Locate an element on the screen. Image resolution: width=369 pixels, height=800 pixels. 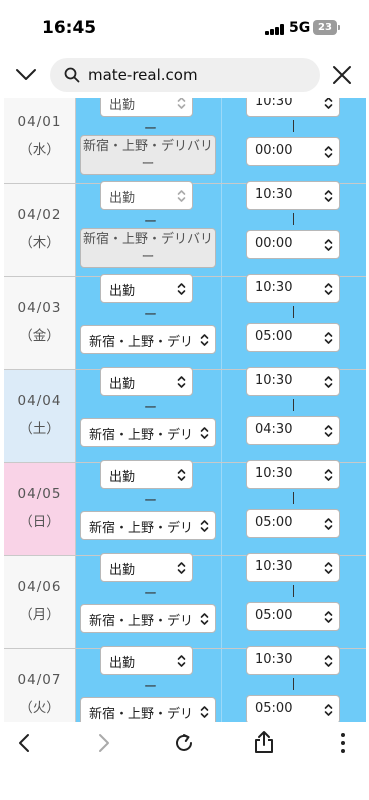
weekday-label: （木） is located at coordinates (39, 243).